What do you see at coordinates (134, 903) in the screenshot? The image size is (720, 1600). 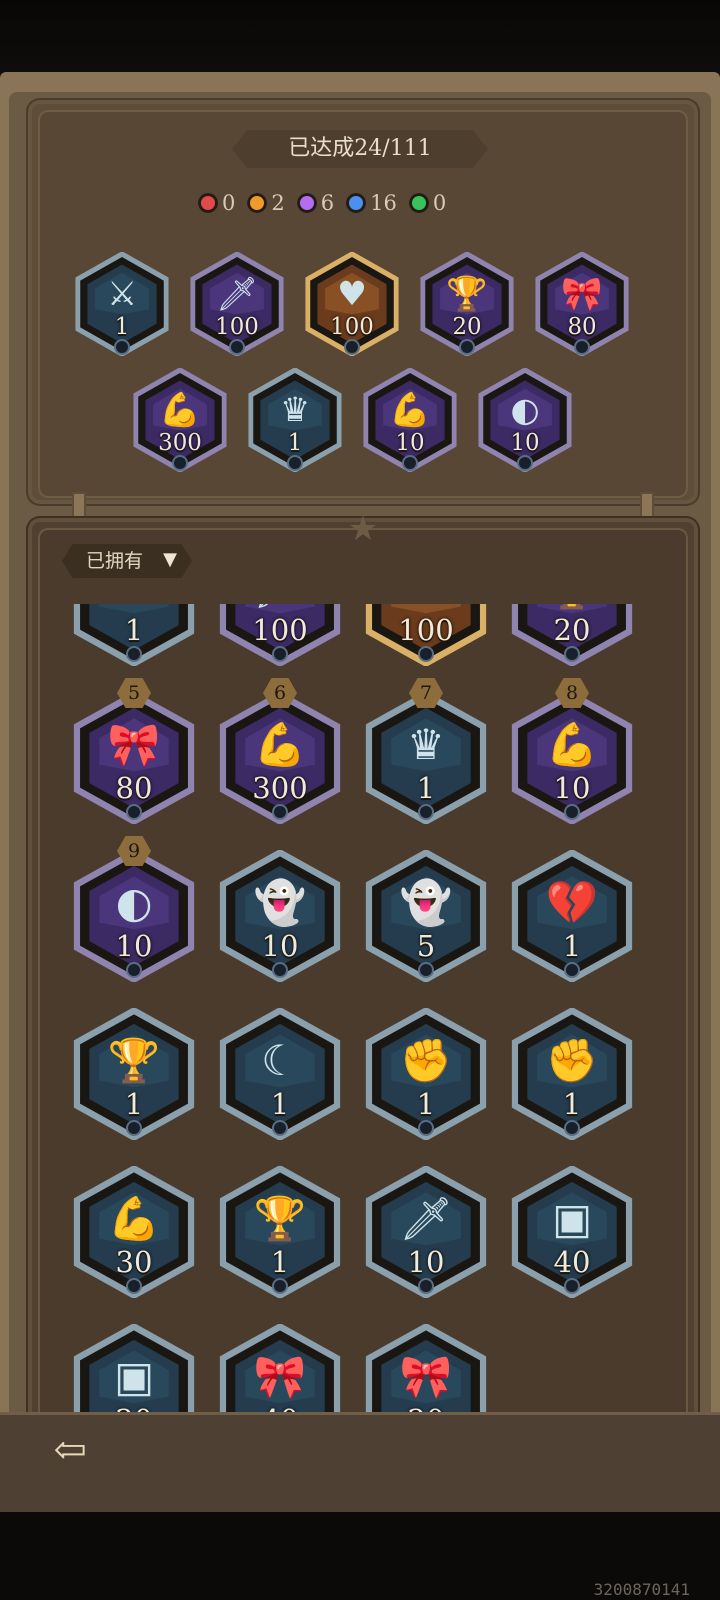 I see `moon-eye-icon: ◐` at bounding box center [134, 903].